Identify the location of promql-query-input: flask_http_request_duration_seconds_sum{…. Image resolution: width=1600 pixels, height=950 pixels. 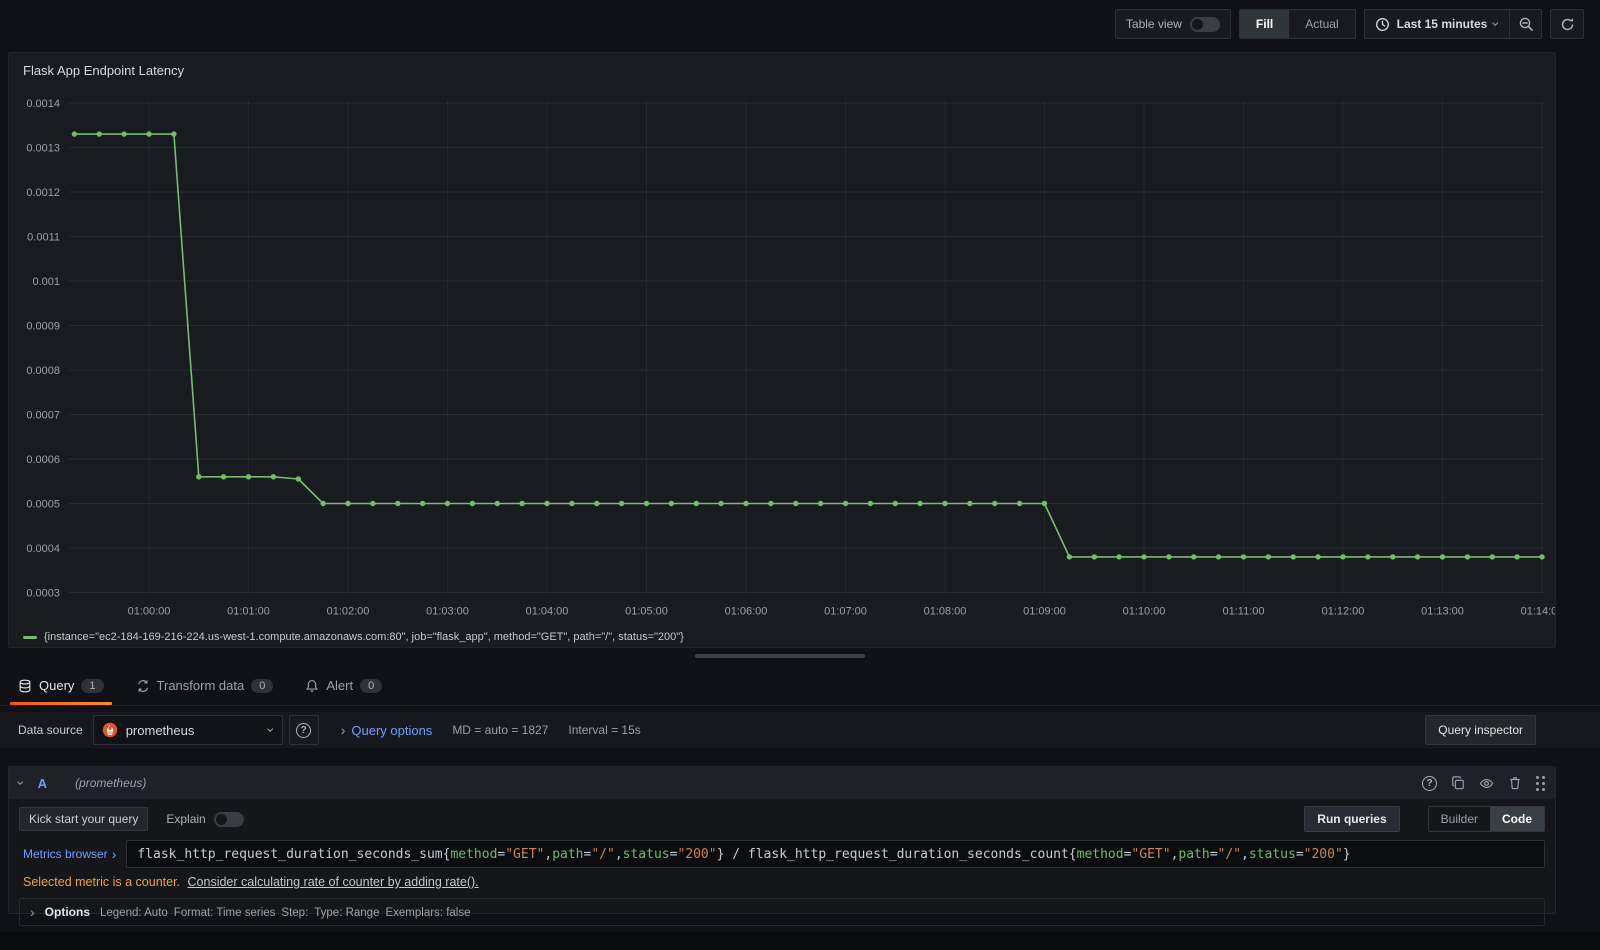
(835, 854).